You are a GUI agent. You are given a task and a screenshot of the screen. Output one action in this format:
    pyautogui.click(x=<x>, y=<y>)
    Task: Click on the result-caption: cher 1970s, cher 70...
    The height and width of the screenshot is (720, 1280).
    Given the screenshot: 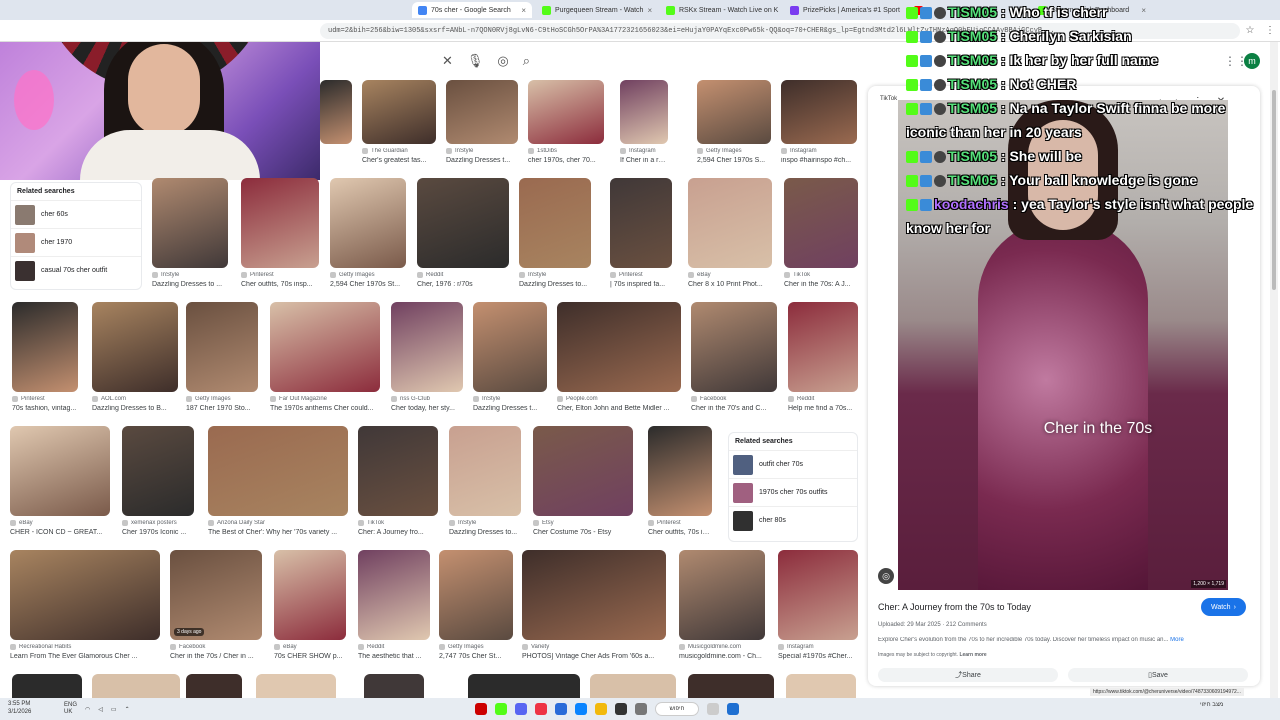 What is the action you would take?
    pyautogui.click(x=566, y=160)
    